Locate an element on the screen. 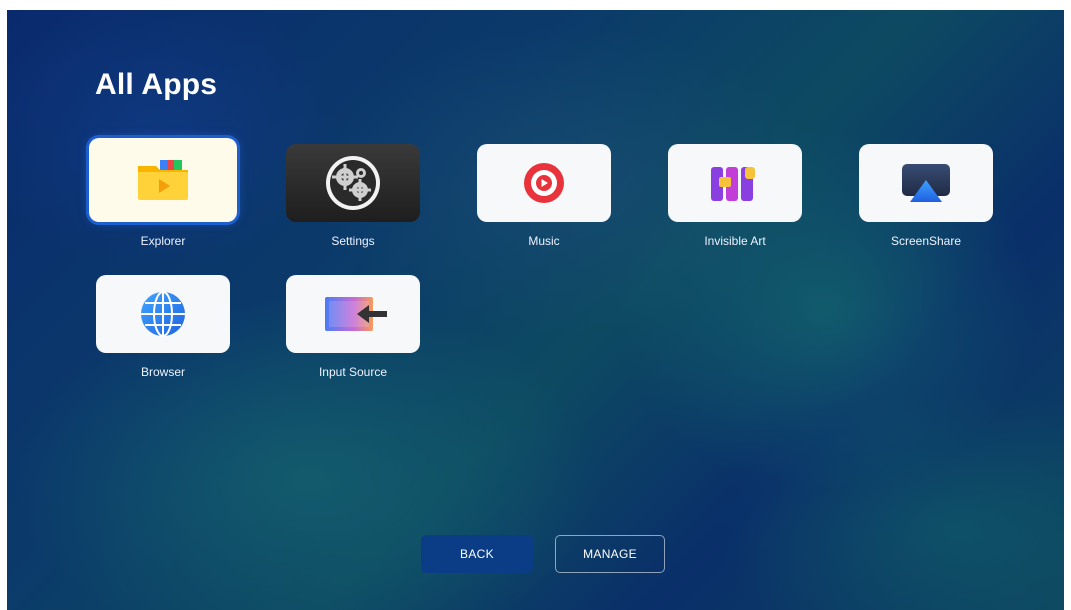 The width and height of the screenshot is (1071, 610). app-tile-browser is located at coordinates (163, 314).